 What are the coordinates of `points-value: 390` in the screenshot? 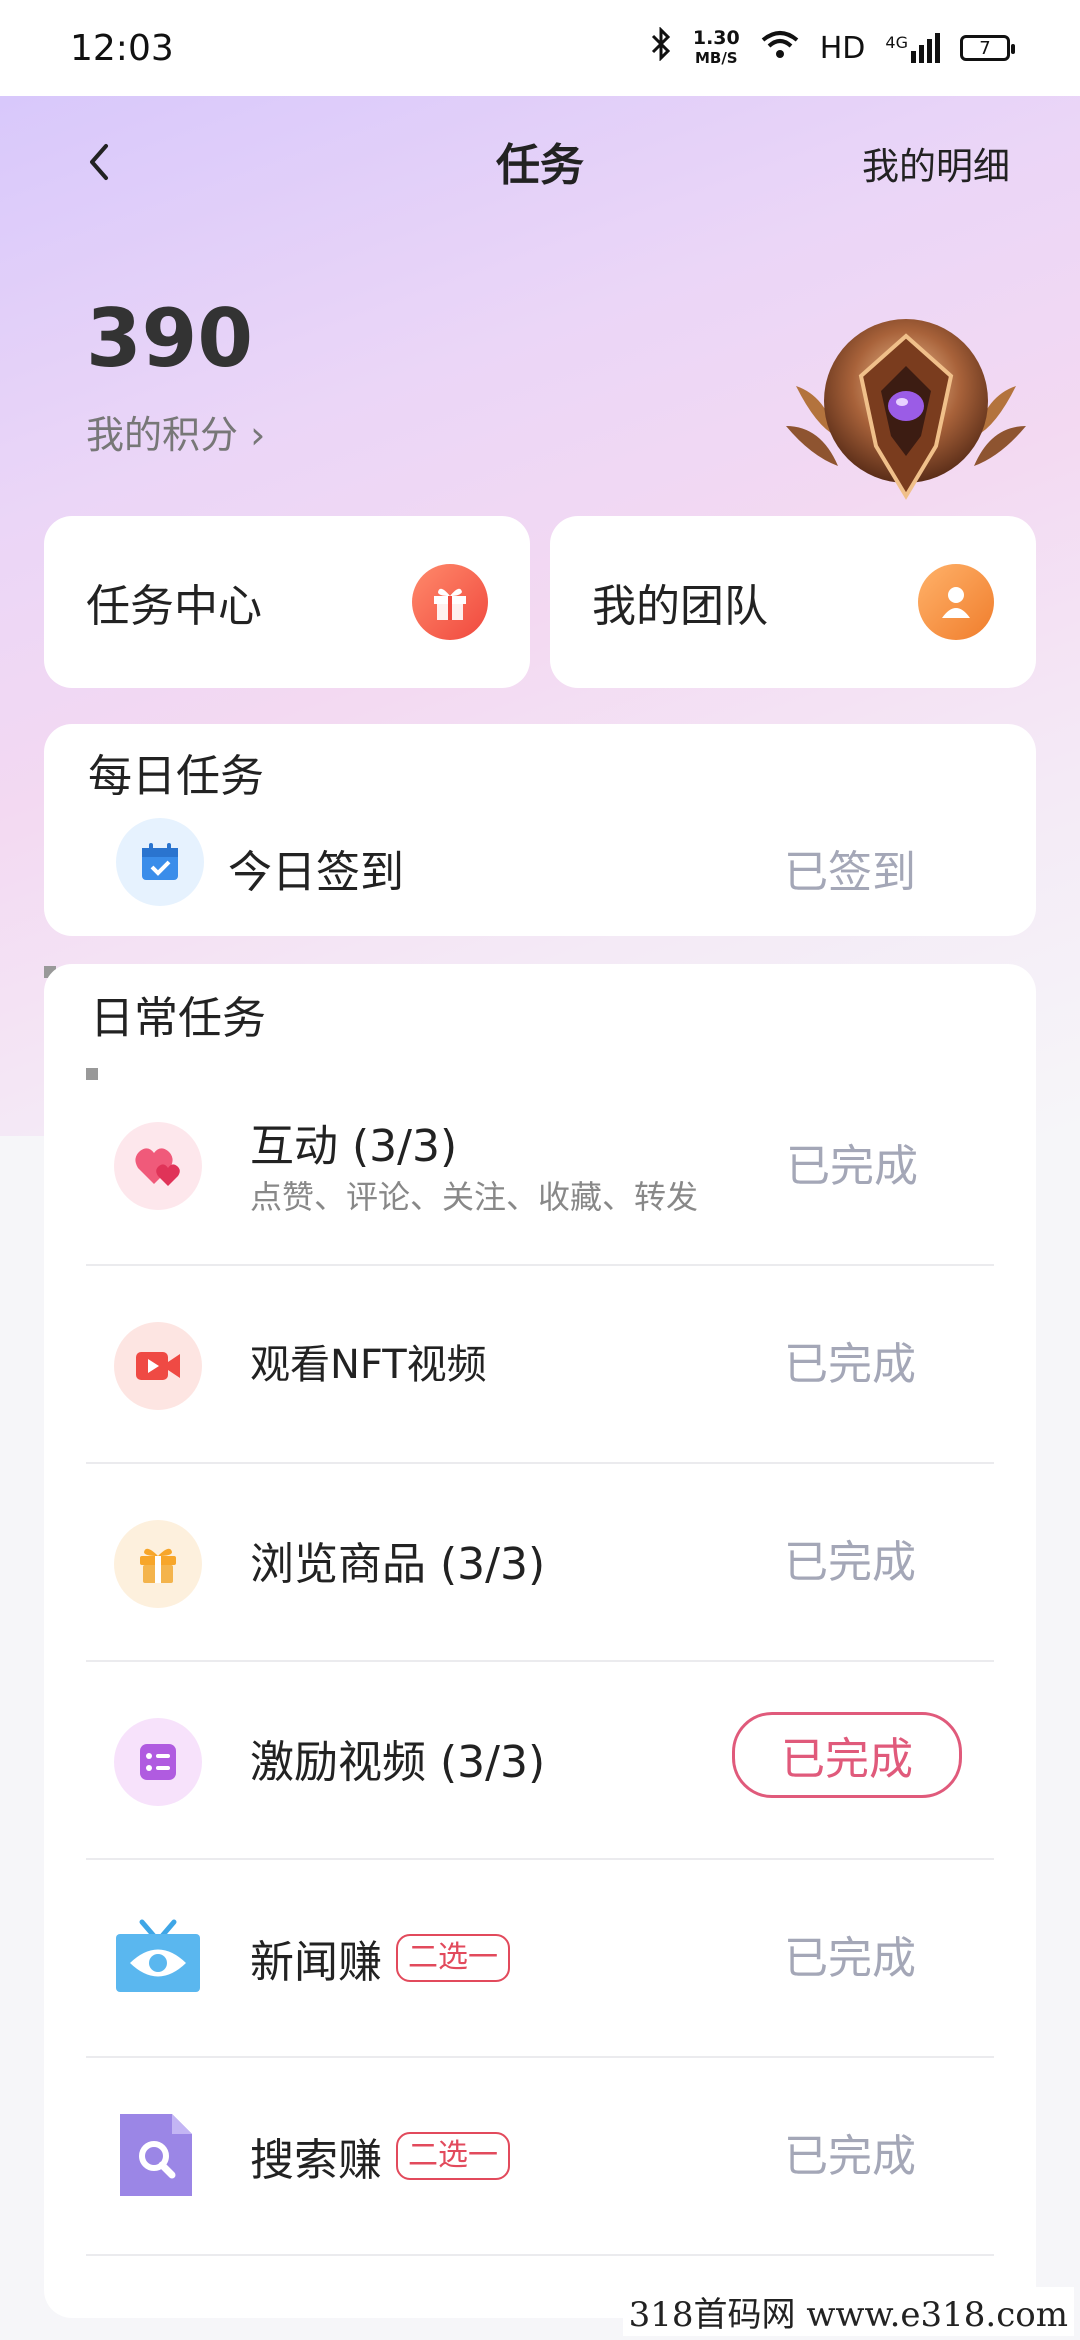 It's located at (169, 338).